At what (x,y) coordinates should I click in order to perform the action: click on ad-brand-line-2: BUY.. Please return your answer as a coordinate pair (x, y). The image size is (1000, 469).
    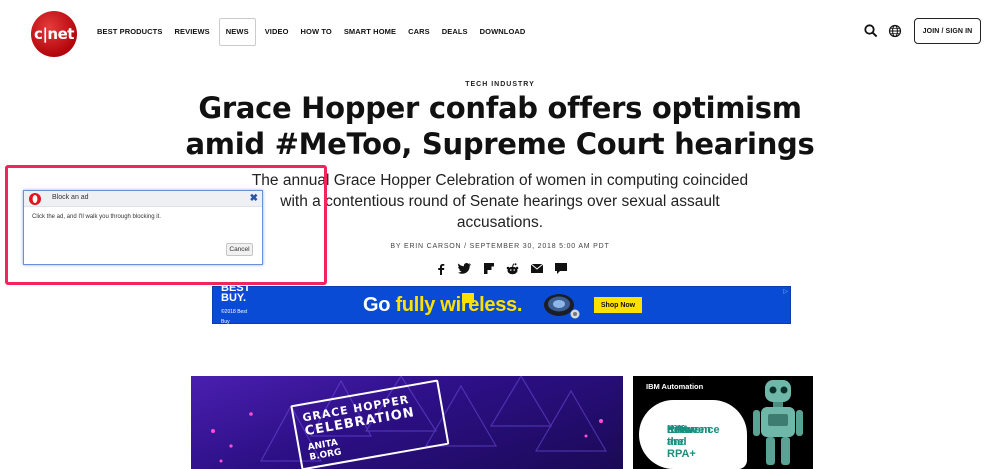
    Looking at the image, I should click on (234, 298).